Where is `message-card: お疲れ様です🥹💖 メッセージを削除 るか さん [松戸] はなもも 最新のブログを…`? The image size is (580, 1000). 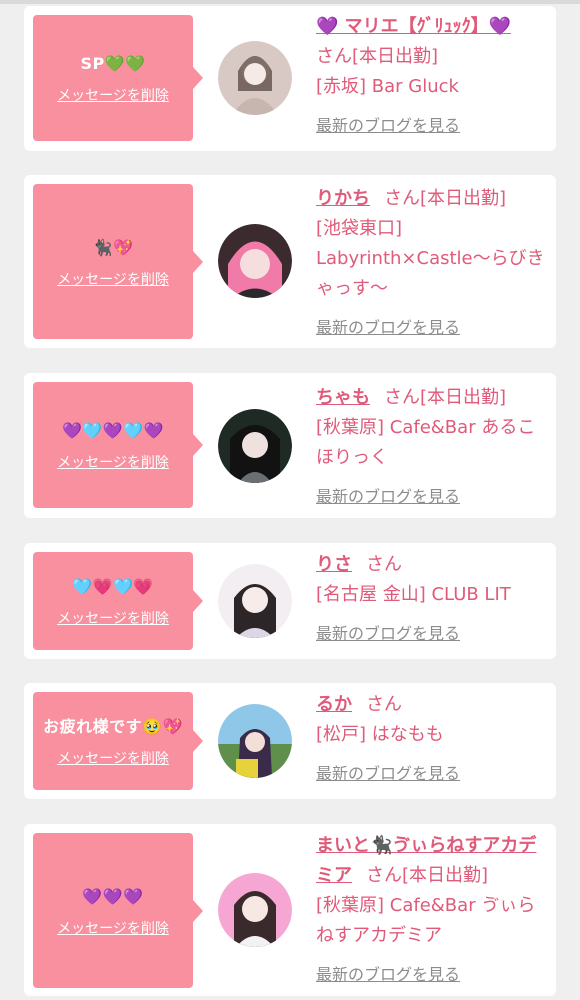 message-card: お疲れ様です🥹💖 メッセージを削除 るか さん [松戸] はなもも 最新のブログを… is located at coordinates (290, 741).